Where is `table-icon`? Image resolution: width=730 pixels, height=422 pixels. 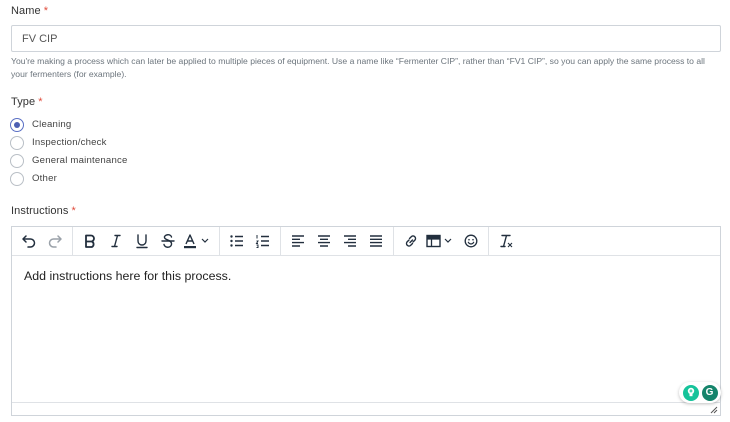
table-icon is located at coordinates (441, 241).